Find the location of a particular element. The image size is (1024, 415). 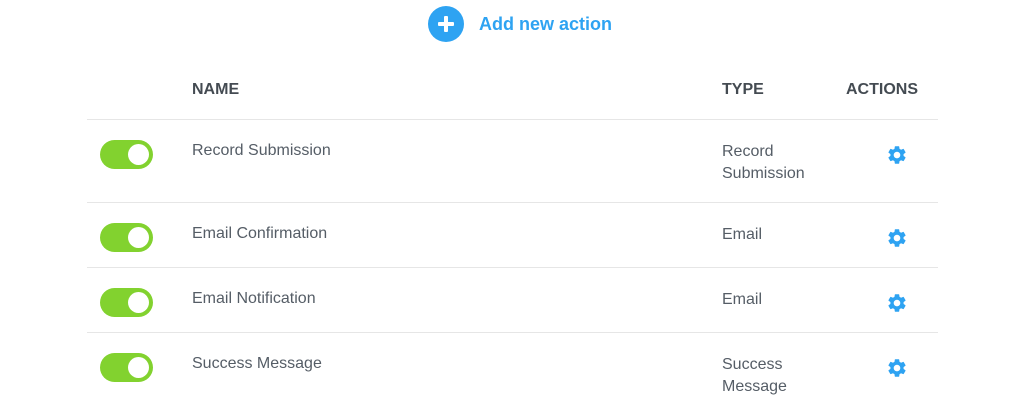

action-type: Success Message is located at coordinates (754, 375).